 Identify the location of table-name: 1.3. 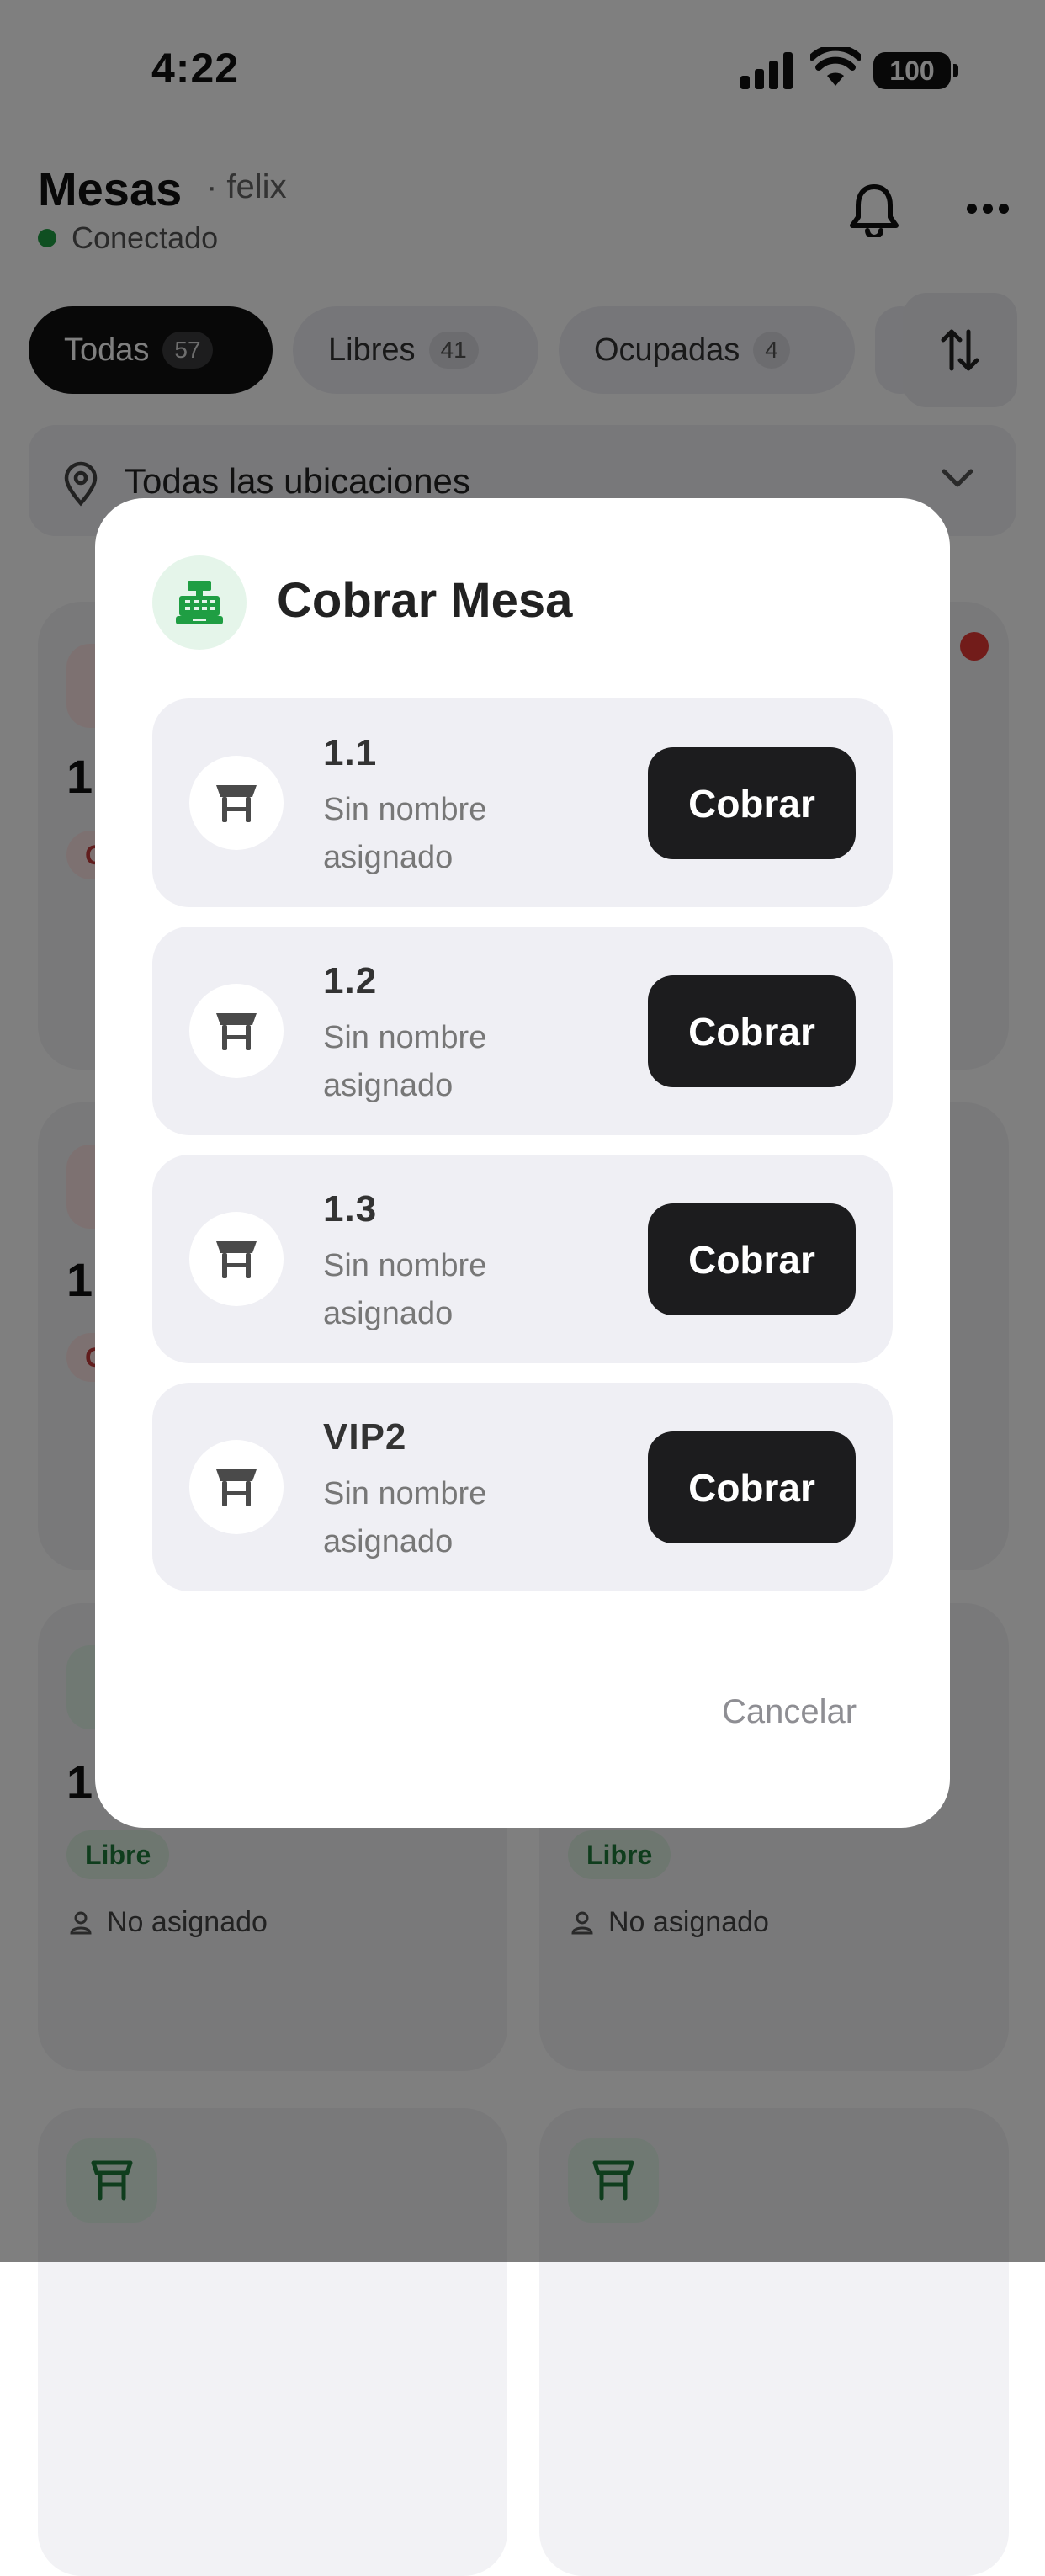
(350, 1209).